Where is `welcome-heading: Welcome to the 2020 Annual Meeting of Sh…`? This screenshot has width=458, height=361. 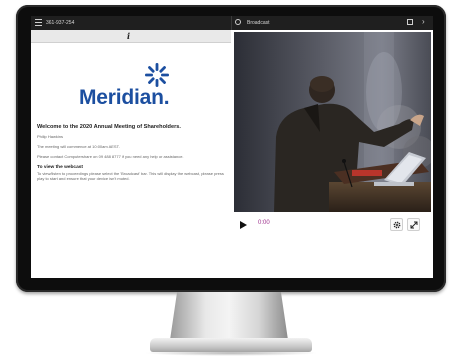 welcome-heading: Welcome to the 2020 Annual Meeting of Sh… is located at coordinates (109, 127).